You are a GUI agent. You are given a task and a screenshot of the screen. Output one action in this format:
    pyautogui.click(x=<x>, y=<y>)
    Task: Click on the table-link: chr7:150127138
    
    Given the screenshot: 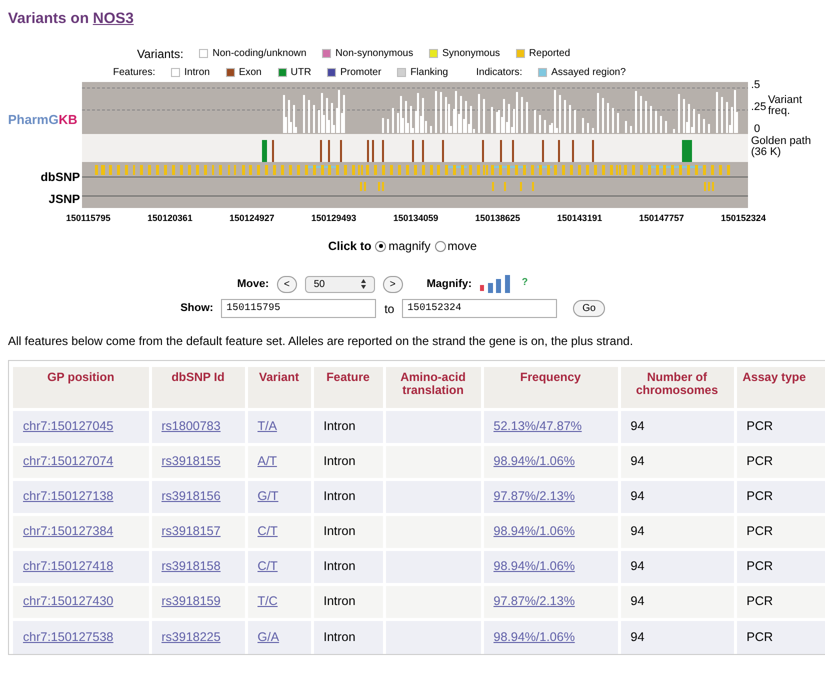 What is the action you would take?
    pyautogui.click(x=68, y=496)
    